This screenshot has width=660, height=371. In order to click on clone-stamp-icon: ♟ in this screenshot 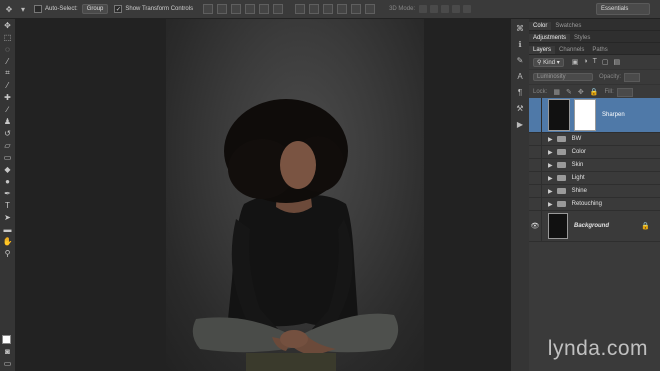, I will do `click(7, 121)`.